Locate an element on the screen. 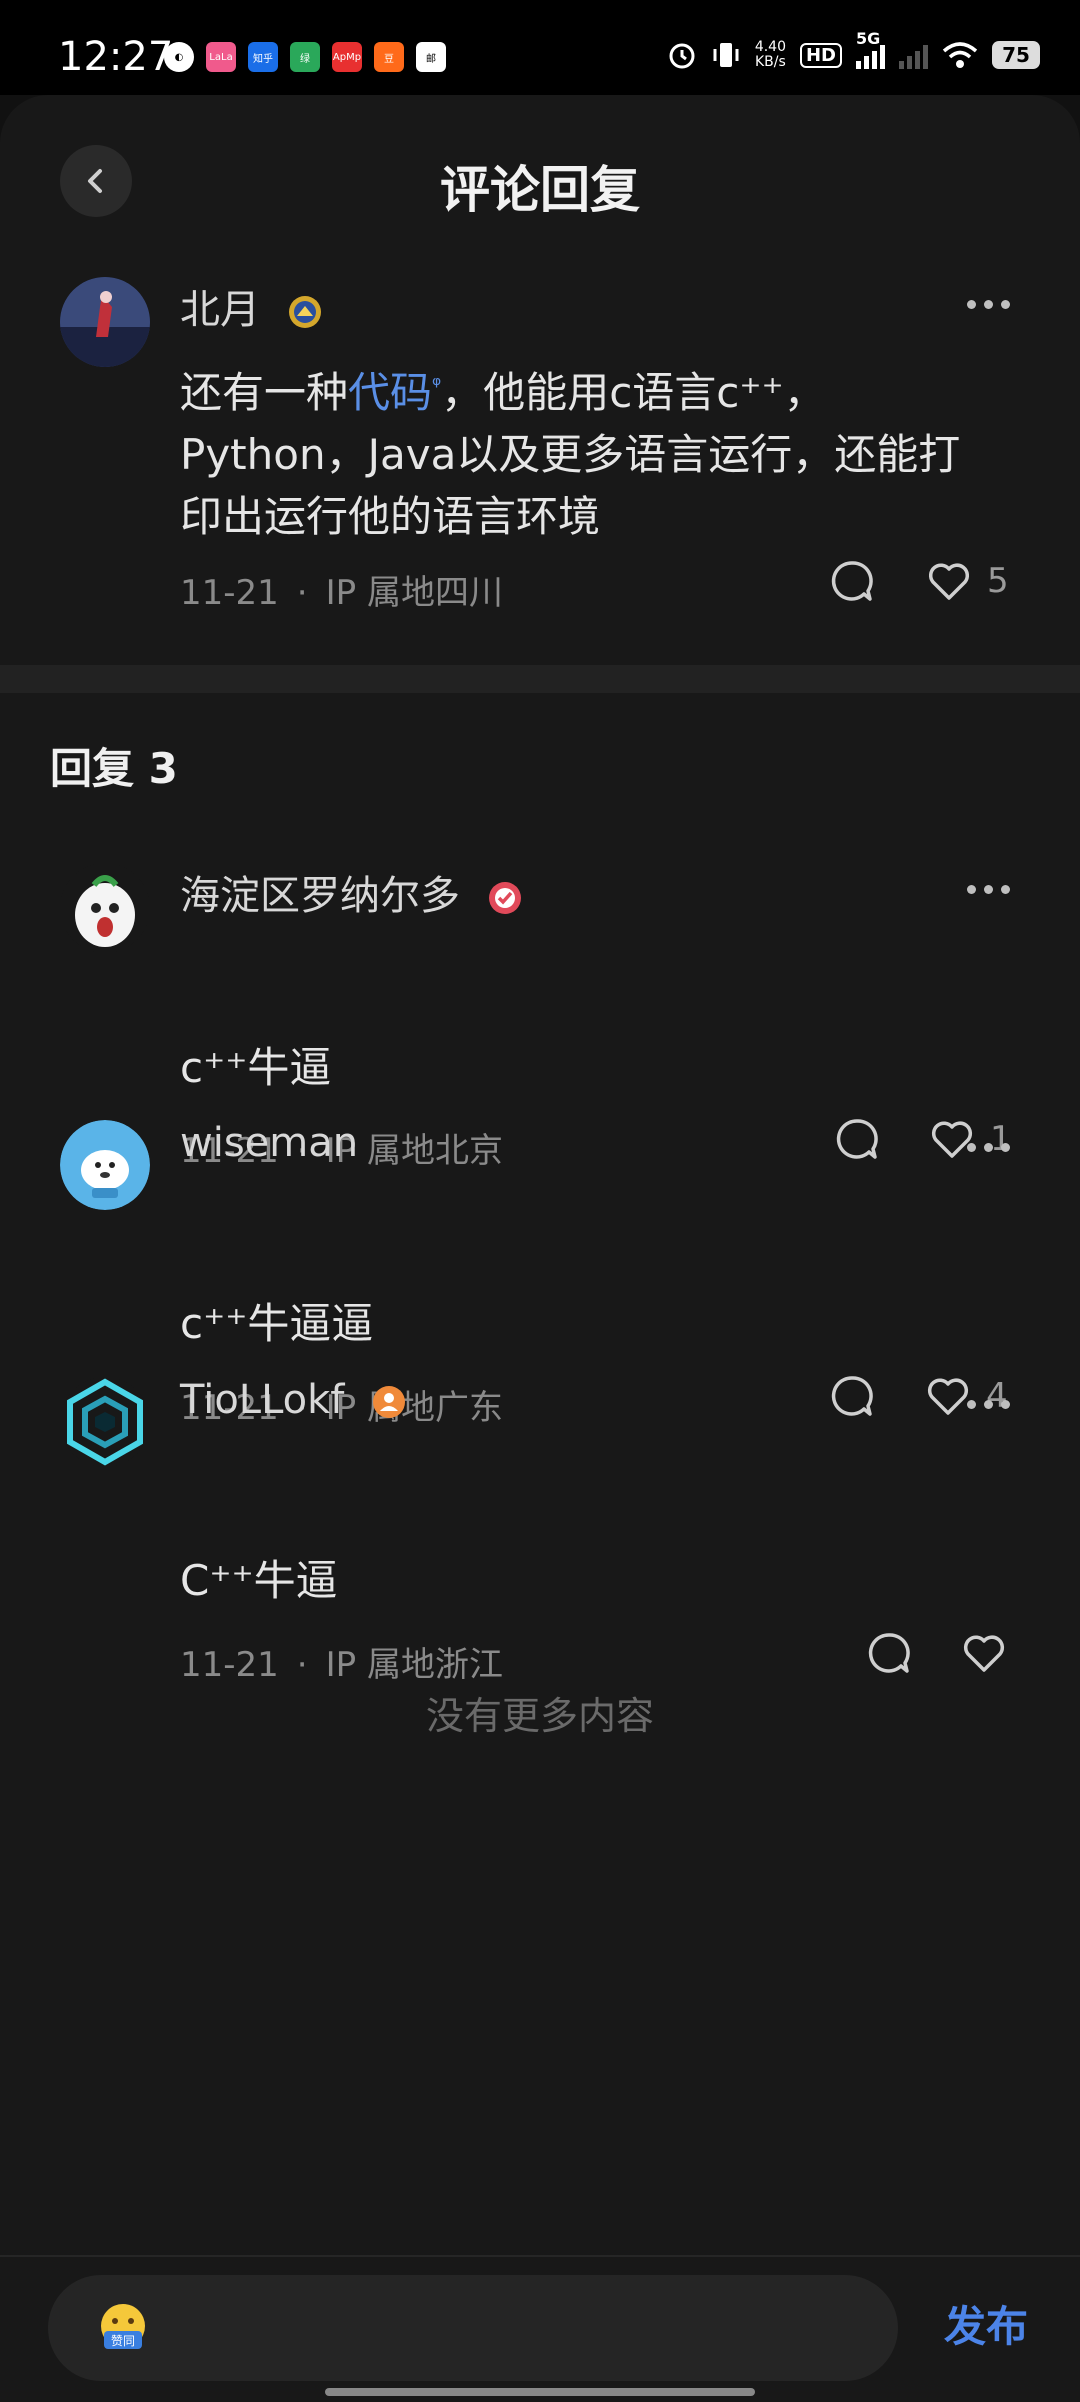 This screenshot has height=2402, width=1080. publish-button: 发布 is located at coordinates (986, 2323).